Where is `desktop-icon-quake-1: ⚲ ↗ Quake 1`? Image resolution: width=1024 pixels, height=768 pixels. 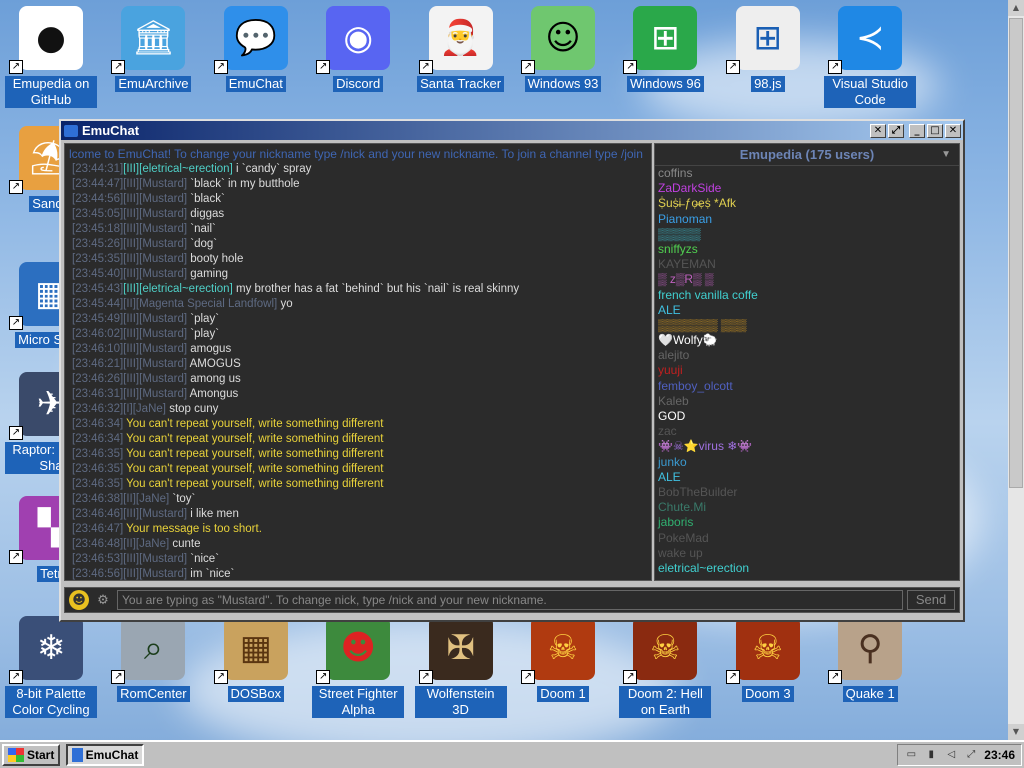 desktop-icon-quake-1: ⚲ ↗ Quake 1 is located at coordinates (870, 659).